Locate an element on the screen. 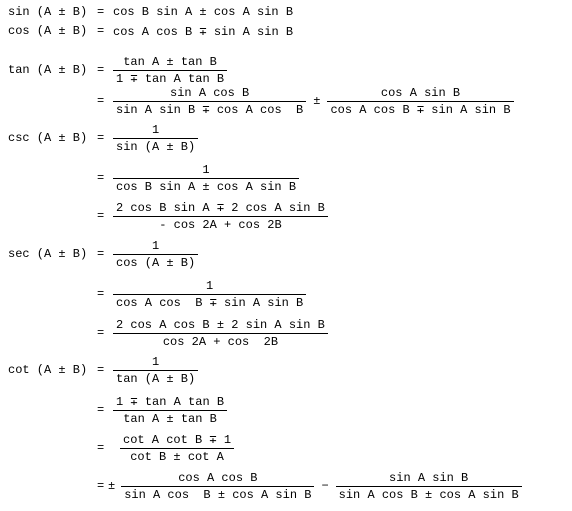 This screenshot has height=511, width=572. fraction: sin A sin Bsin A cos B ± cos A sin B is located at coordinates (428, 486).